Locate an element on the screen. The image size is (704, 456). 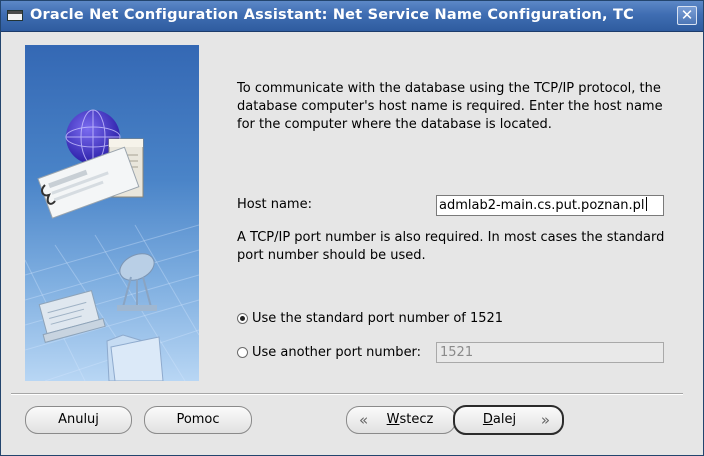
separator is located at coordinates (347, 394).